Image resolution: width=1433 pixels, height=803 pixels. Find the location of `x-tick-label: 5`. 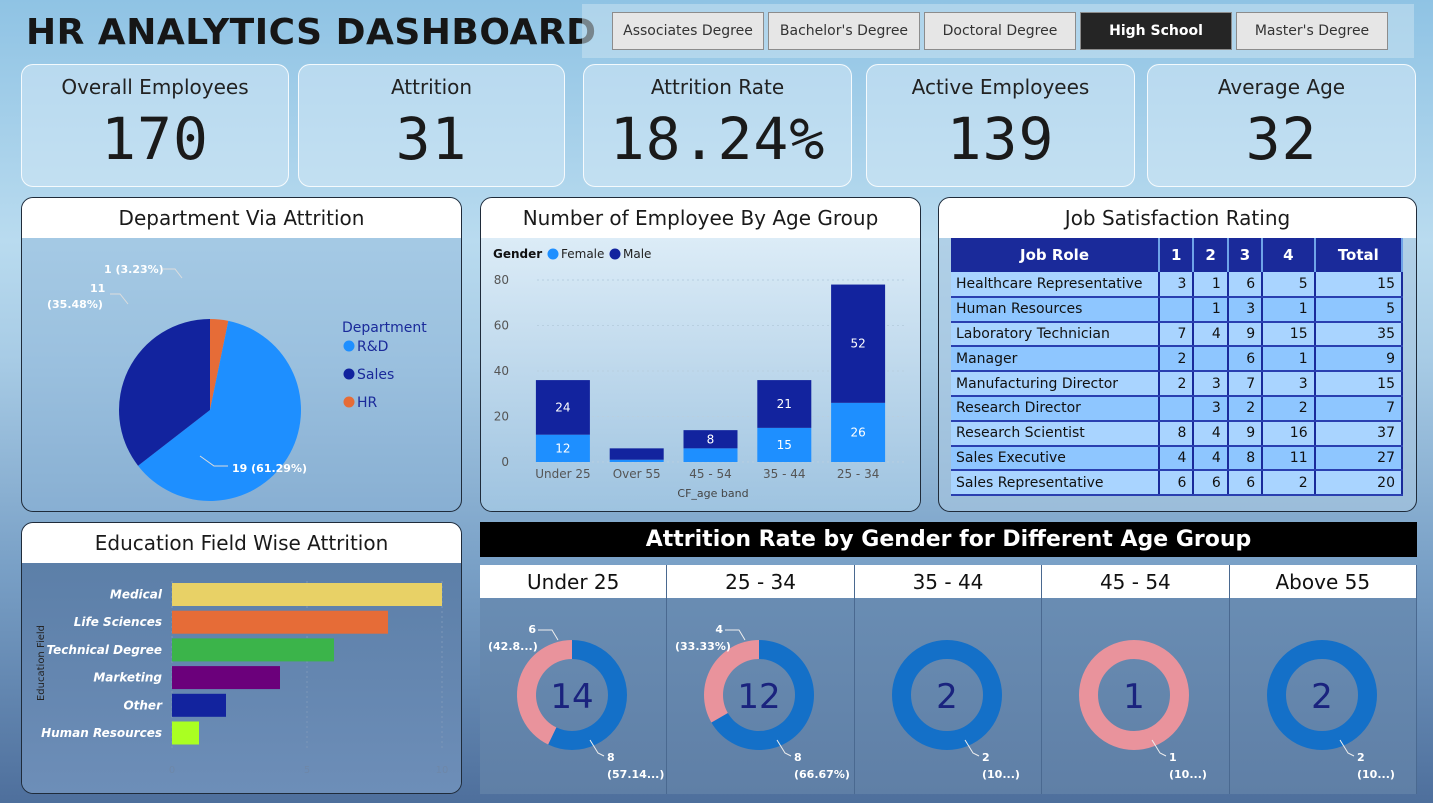

x-tick-label: 5 is located at coordinates (307, 770).